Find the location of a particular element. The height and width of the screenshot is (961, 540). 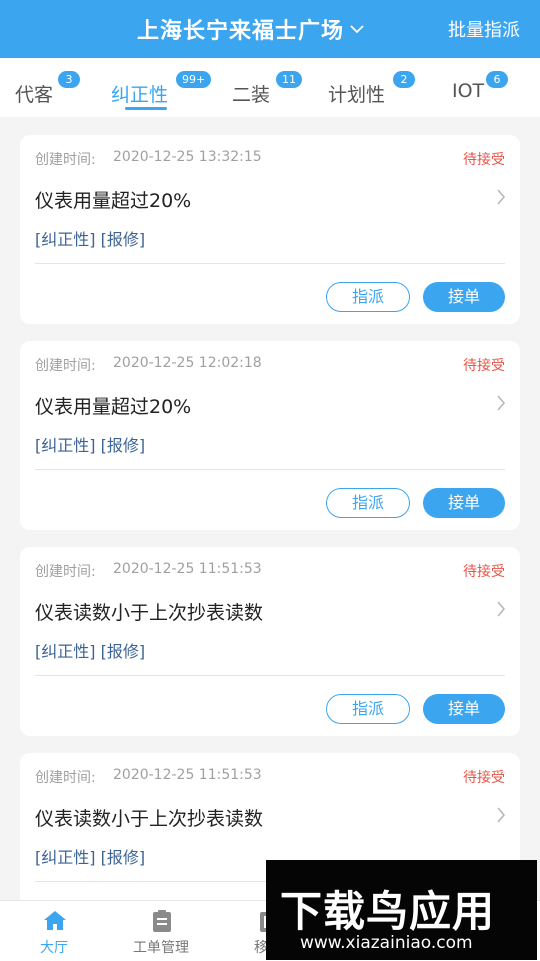

app-header: 上海长宁来福士广场 批量指派 is located at coordinates (270, 29).